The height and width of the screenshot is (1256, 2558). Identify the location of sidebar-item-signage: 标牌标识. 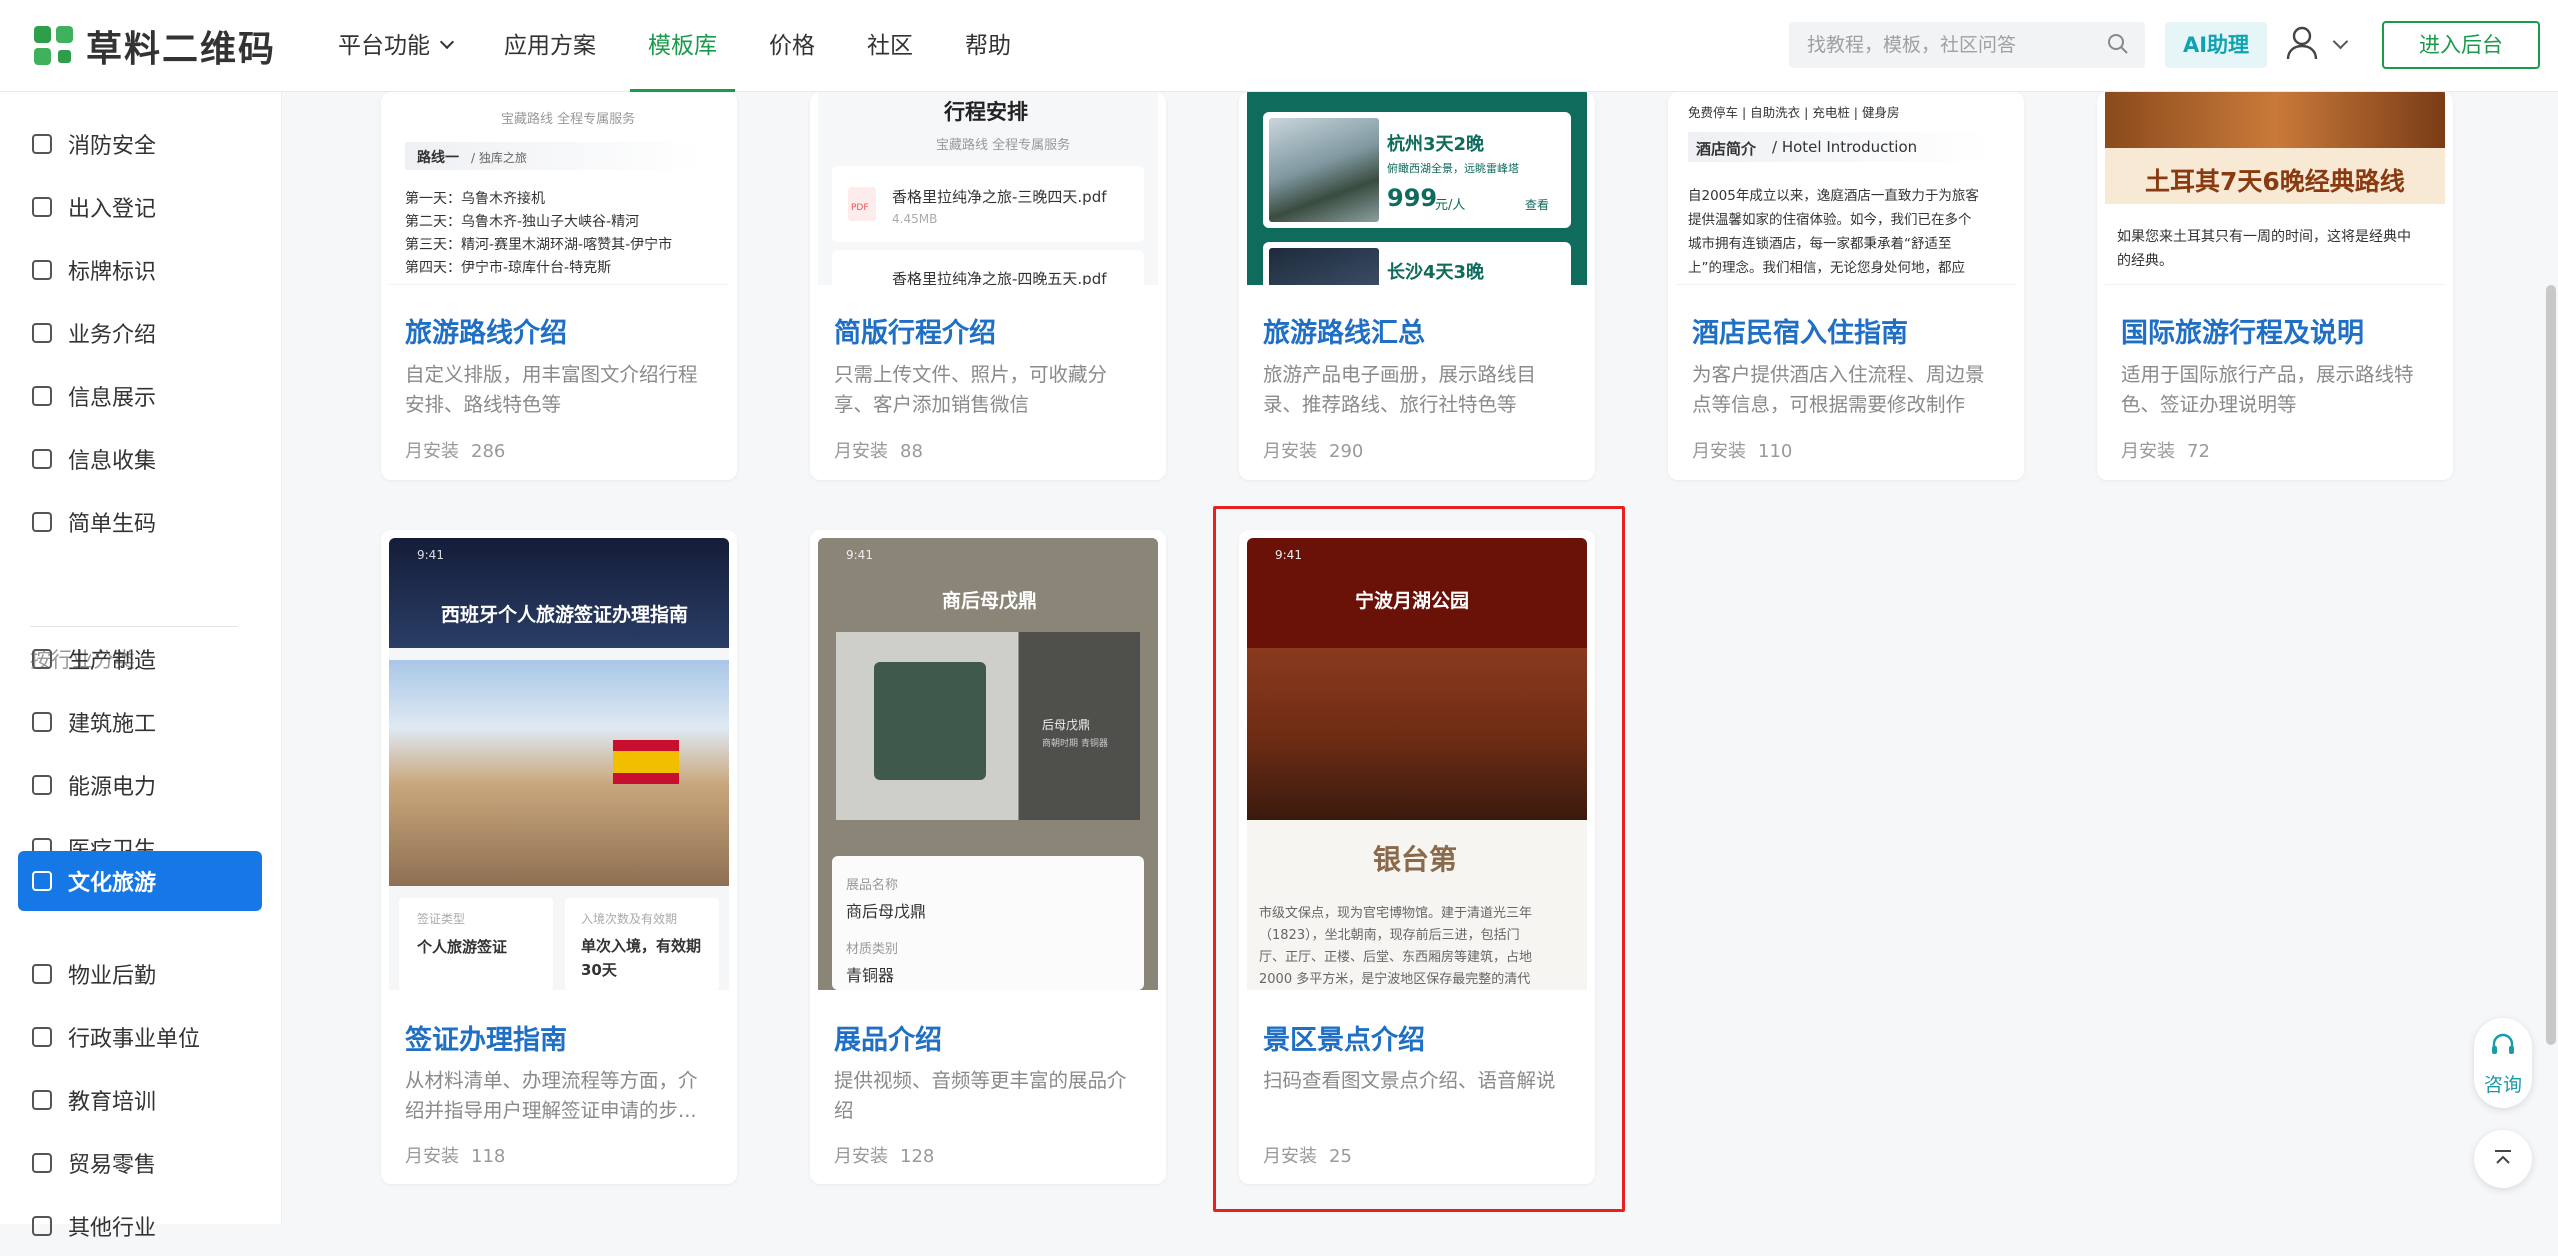
(140, 270).